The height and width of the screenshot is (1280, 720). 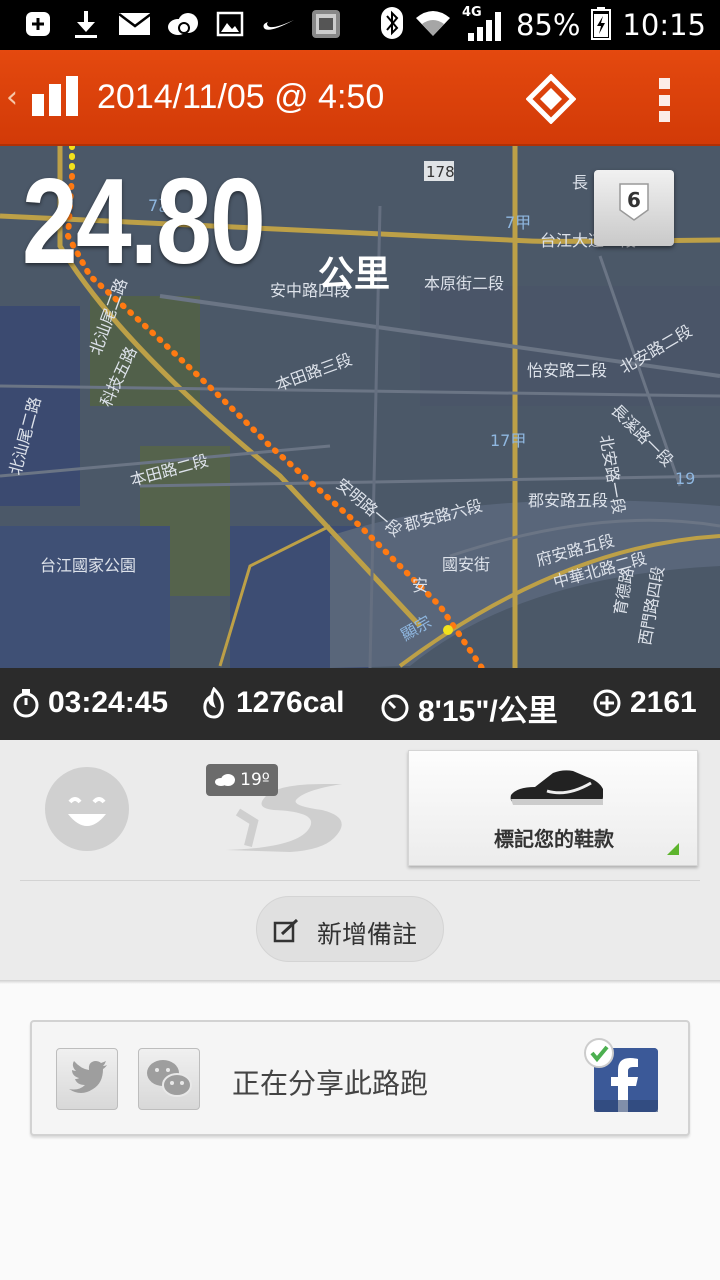 What do you see at coordinates (241, 97) in the screenshot?
I see `run-date-title: 2014/11/05 @ 4:50` at bounding box center [241, 97].